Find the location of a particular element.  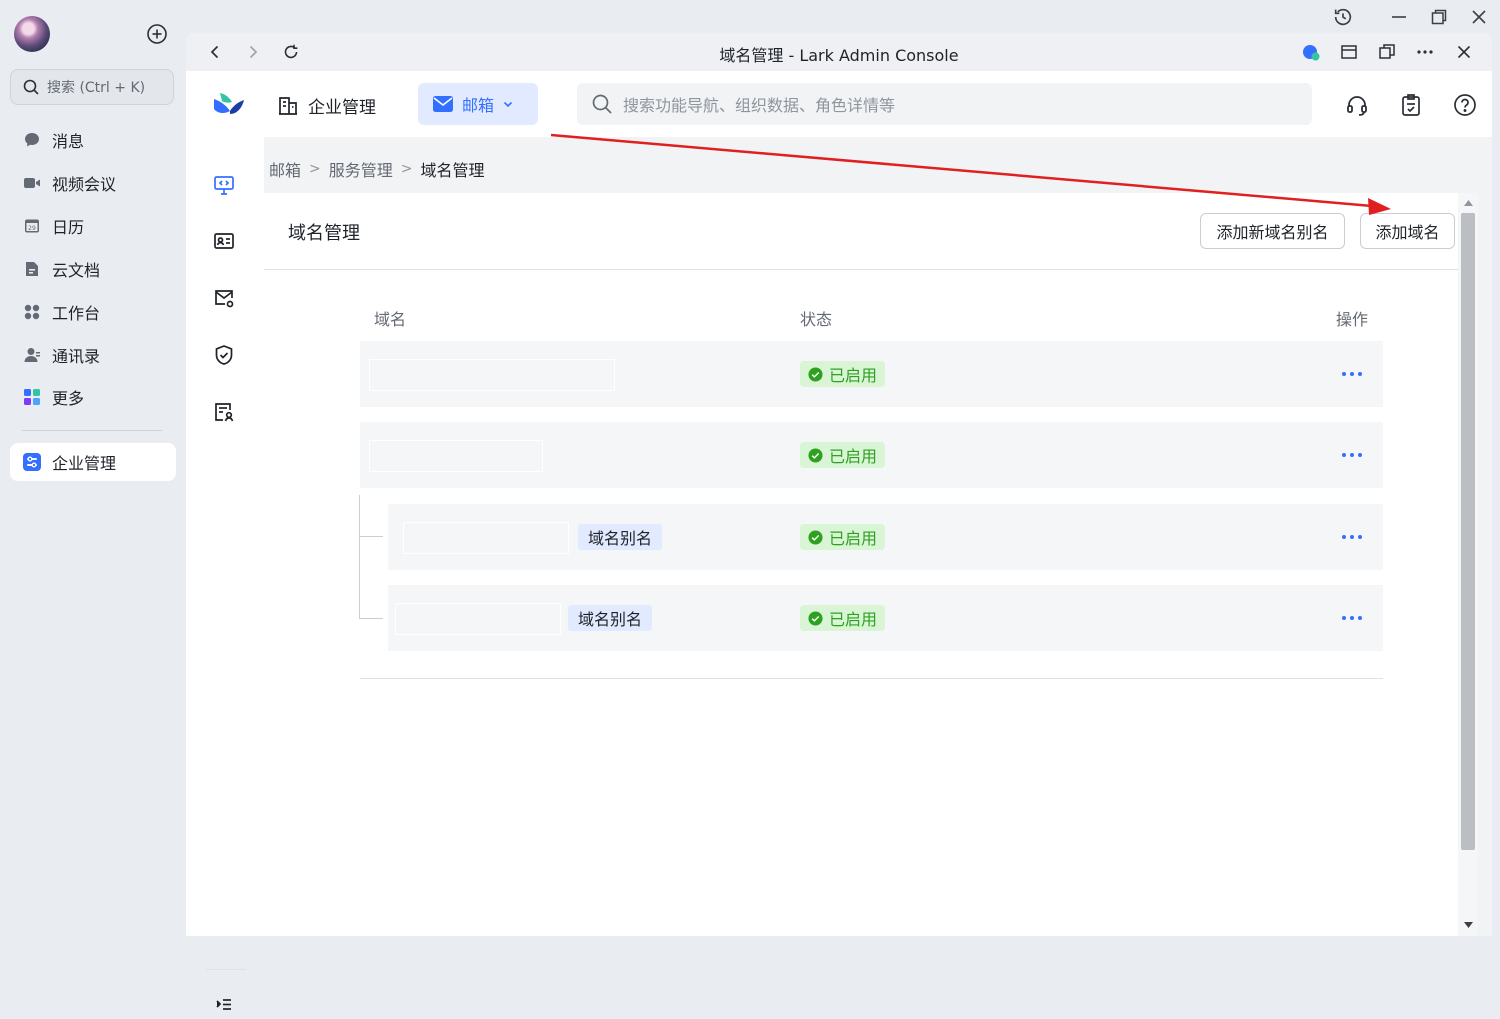

annotation-arrow is located at coordinates (970, 174).